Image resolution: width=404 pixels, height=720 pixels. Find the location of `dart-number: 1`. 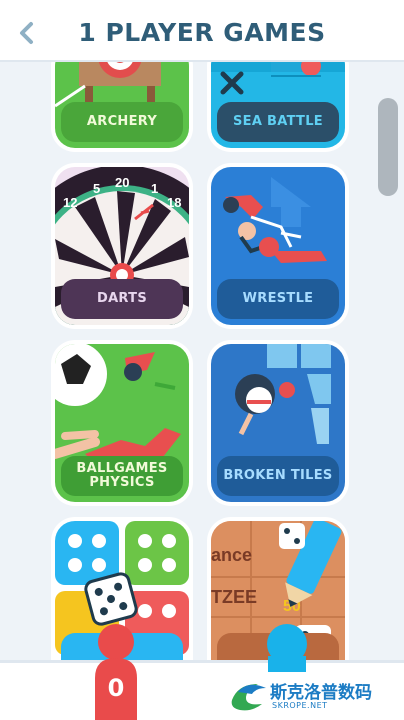

dart-number: 1 is located at coordinates (154, 188).